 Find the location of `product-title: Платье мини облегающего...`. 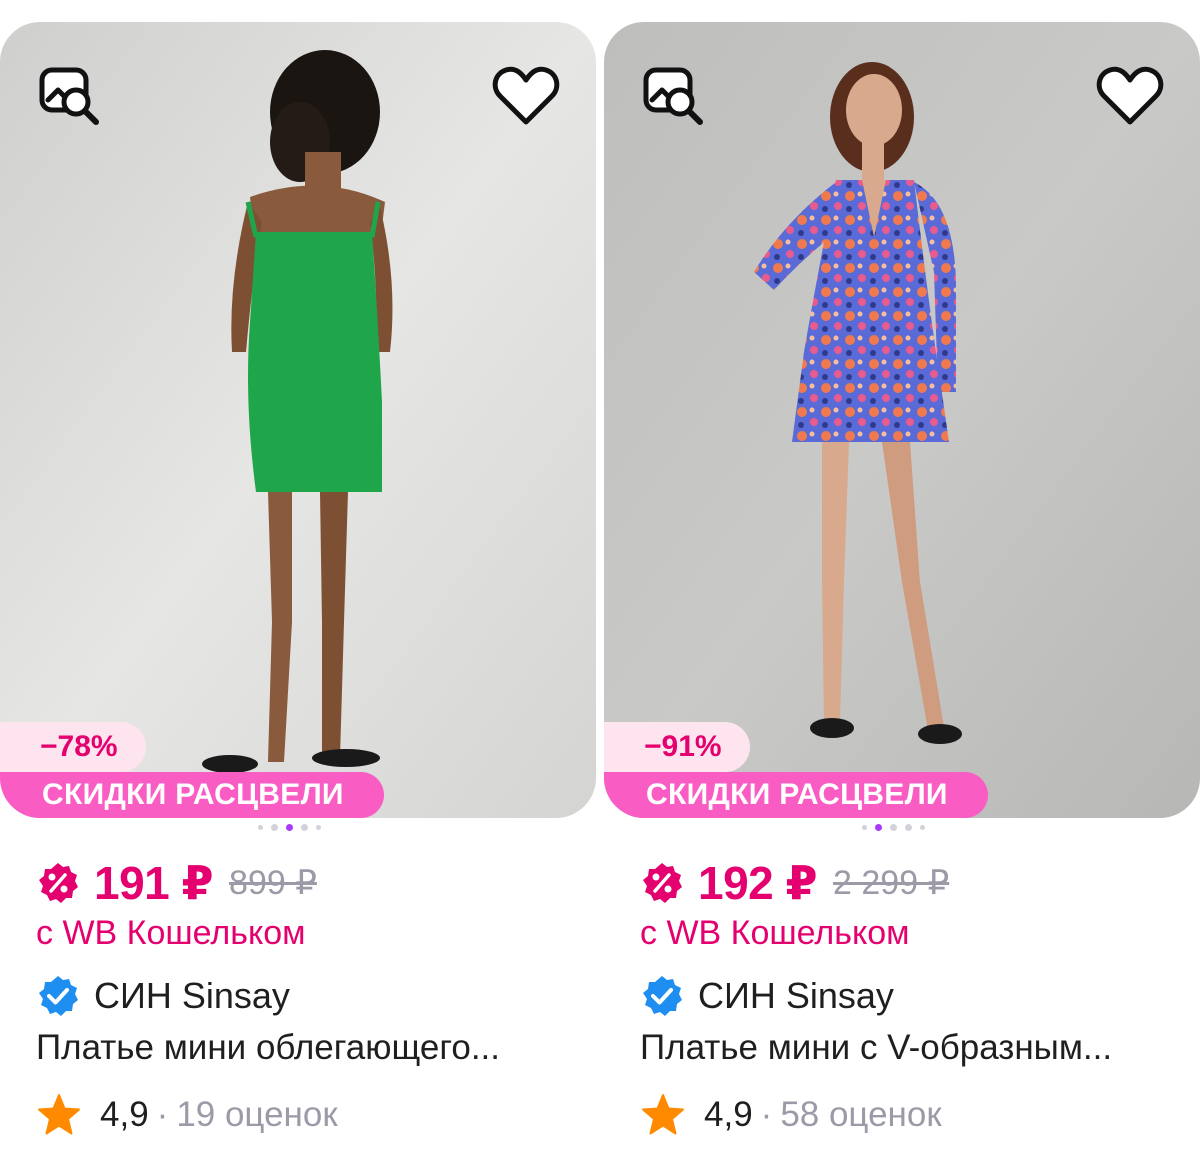

product-title: Платье мини облегающего... is located at coordinates (306, 1048).